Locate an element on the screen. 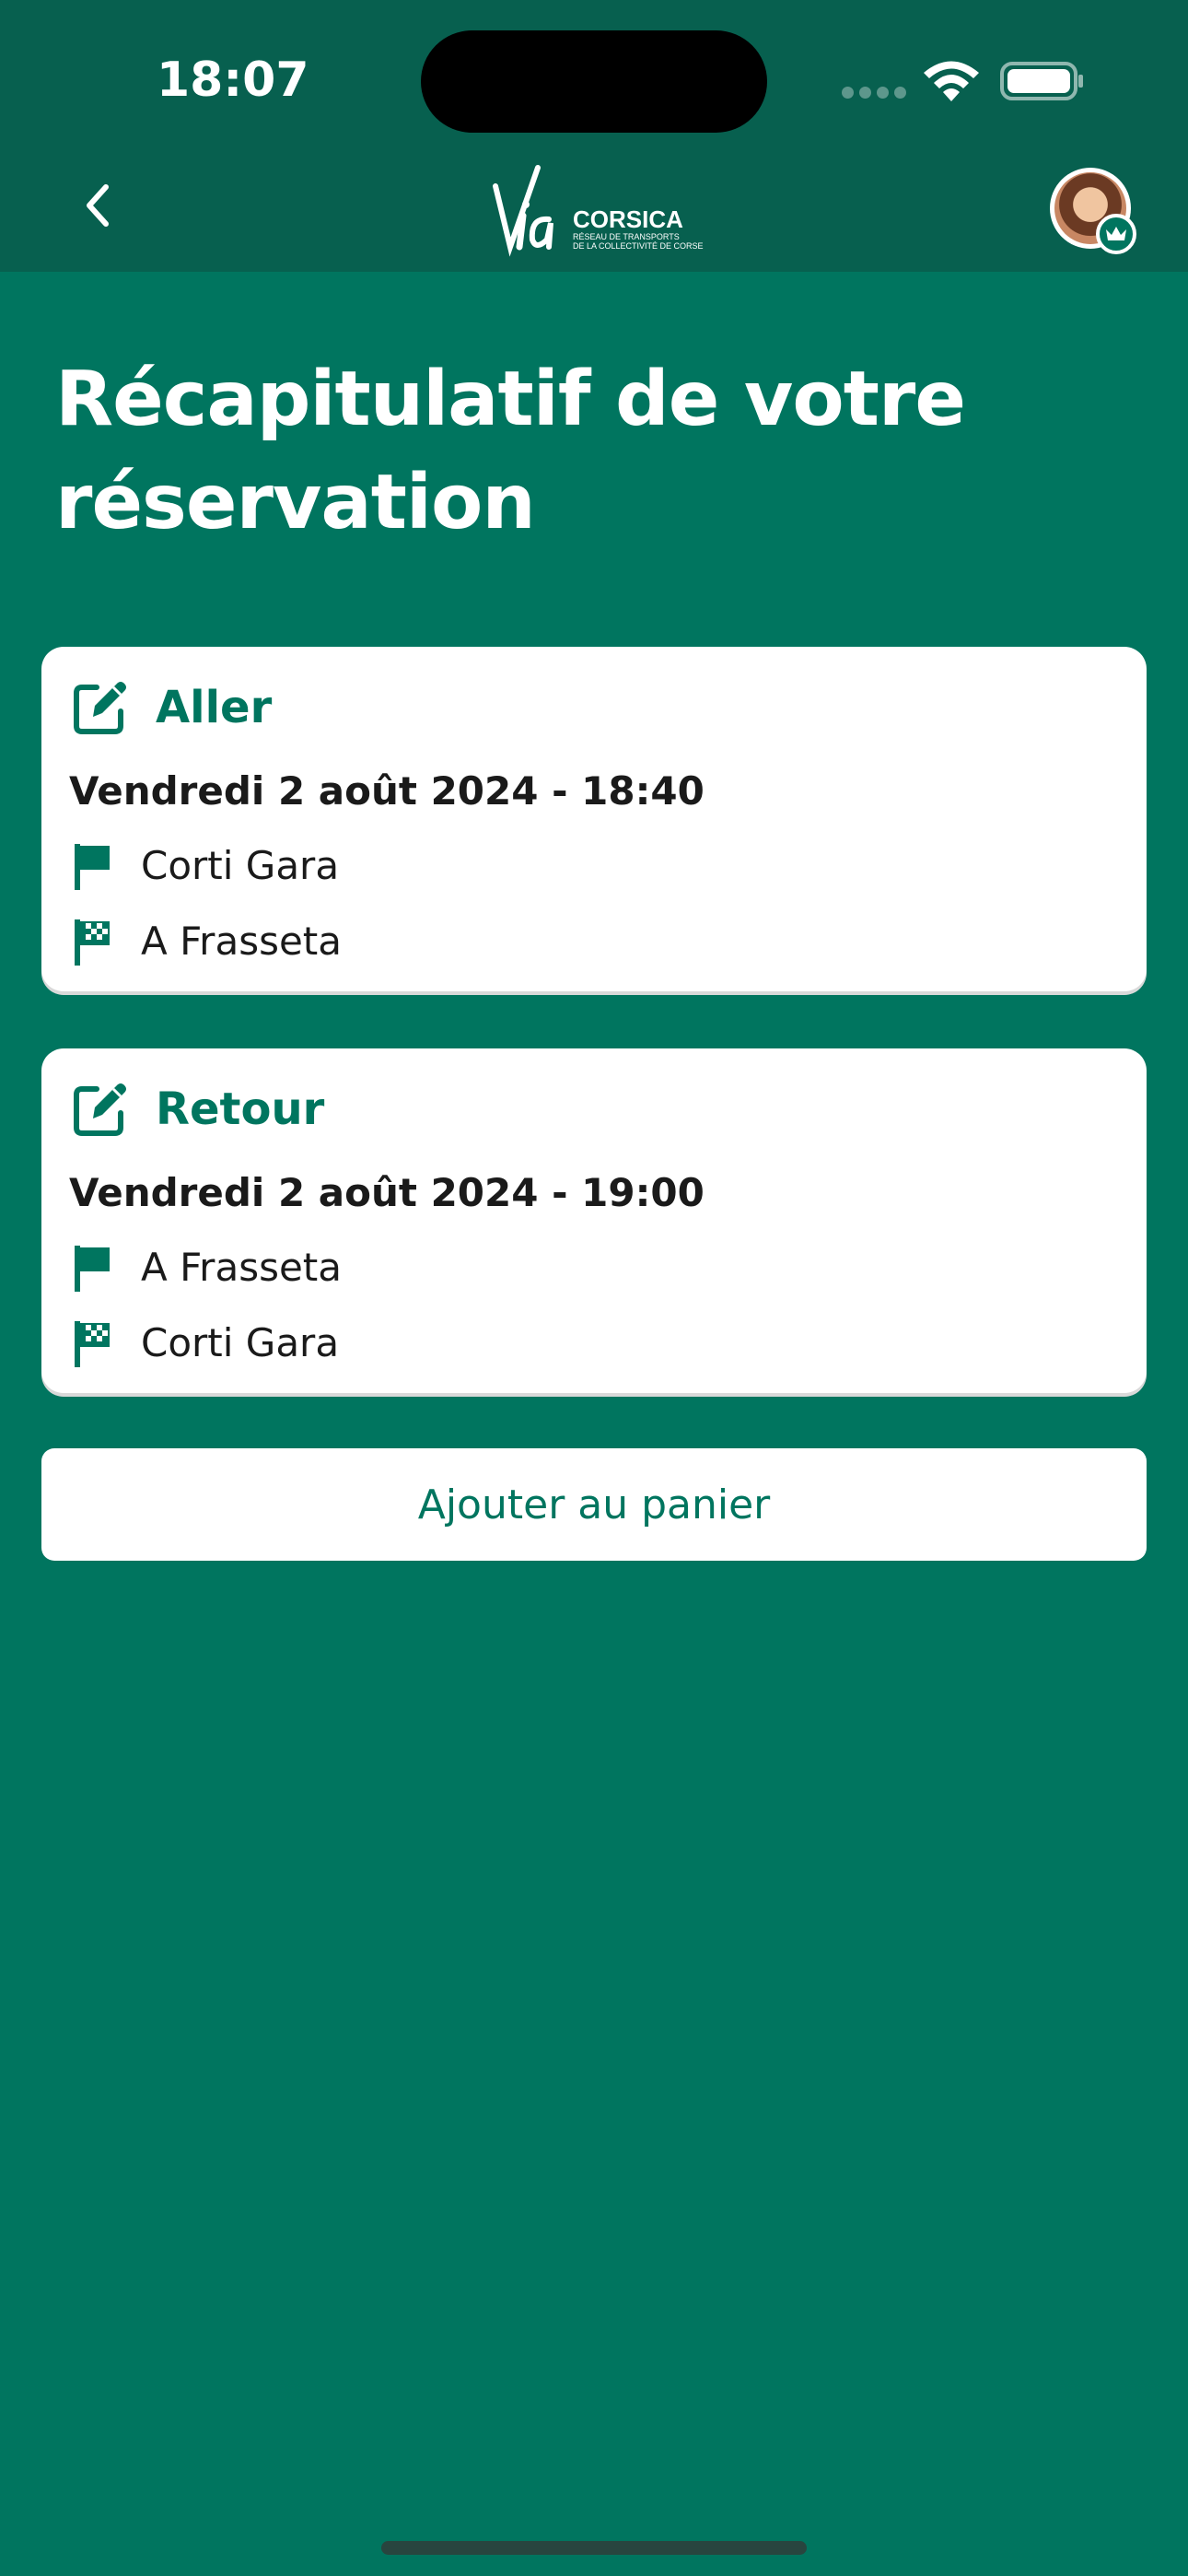 The height and width of the screenshot is (2576, 1188). cellular-signal-icon is located at coordinates (874, 93).